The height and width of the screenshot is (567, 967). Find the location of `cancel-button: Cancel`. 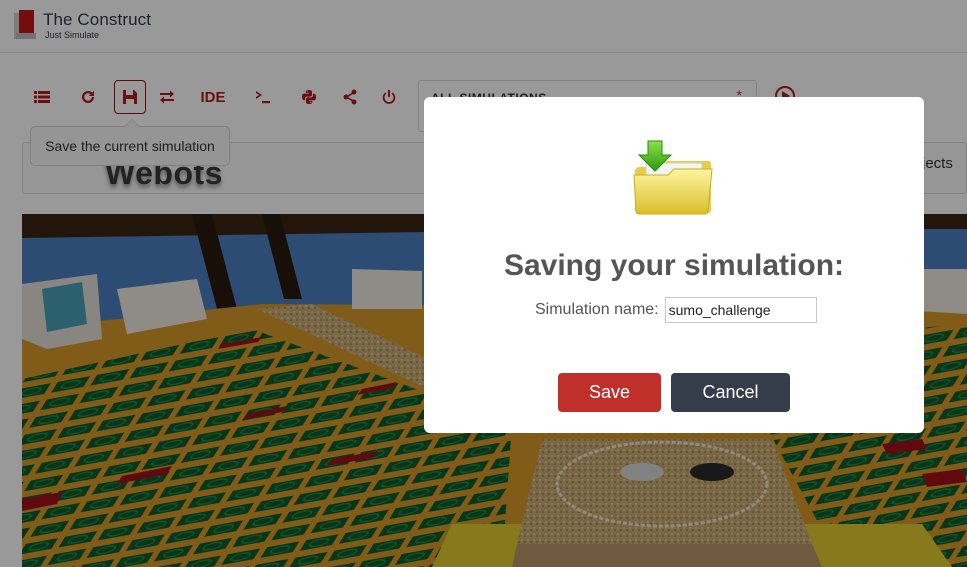

cancel-button: Cancel is located at coordinates (730, 392).